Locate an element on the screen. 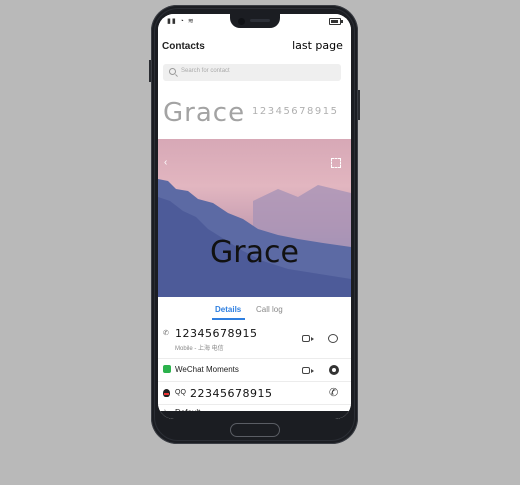 This screenshot has height=485, width=520. qq-number: 22345678915 is located at coordinates (231, 393).